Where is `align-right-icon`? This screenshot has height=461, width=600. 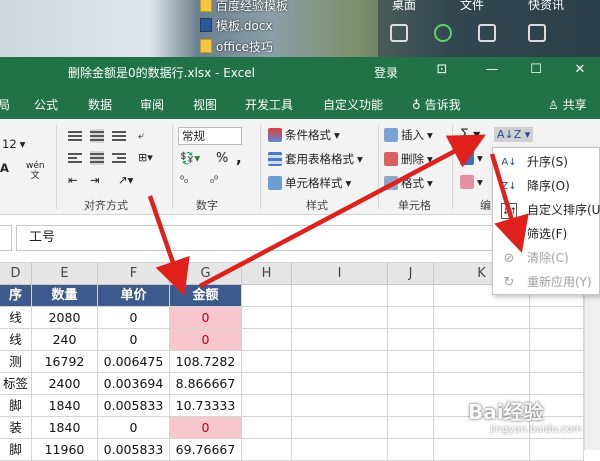 align-right-icon is located at coordinates (119, 158).